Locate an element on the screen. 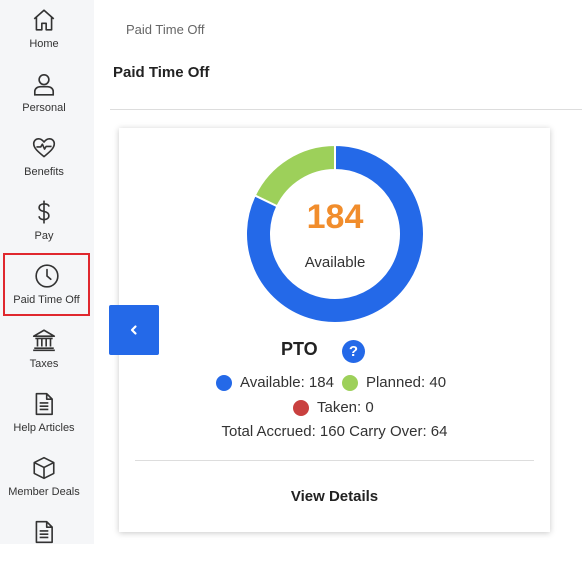 The width and height of the screenshot is (582, 576). sidebar-item-label: Help Articles is located at coordinates (44, 428).